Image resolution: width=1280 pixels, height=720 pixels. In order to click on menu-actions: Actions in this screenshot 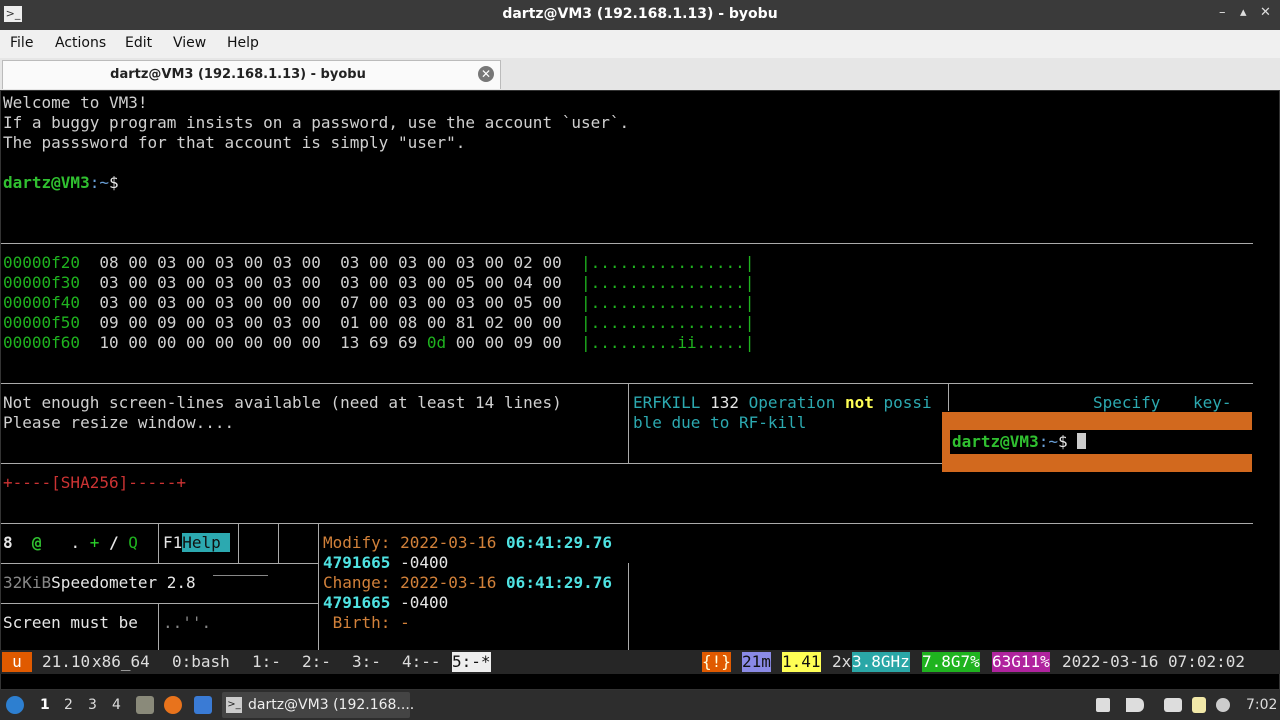, I will do `click(80, 43)`.